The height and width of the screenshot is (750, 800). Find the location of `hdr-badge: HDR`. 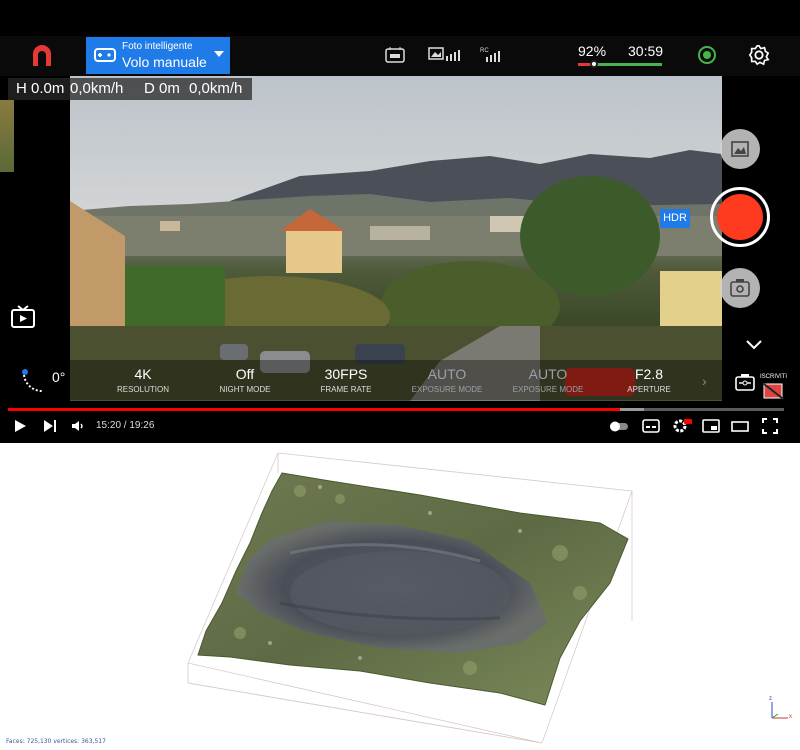

hdr-badge: HDR is located at coordinates (675, 218).